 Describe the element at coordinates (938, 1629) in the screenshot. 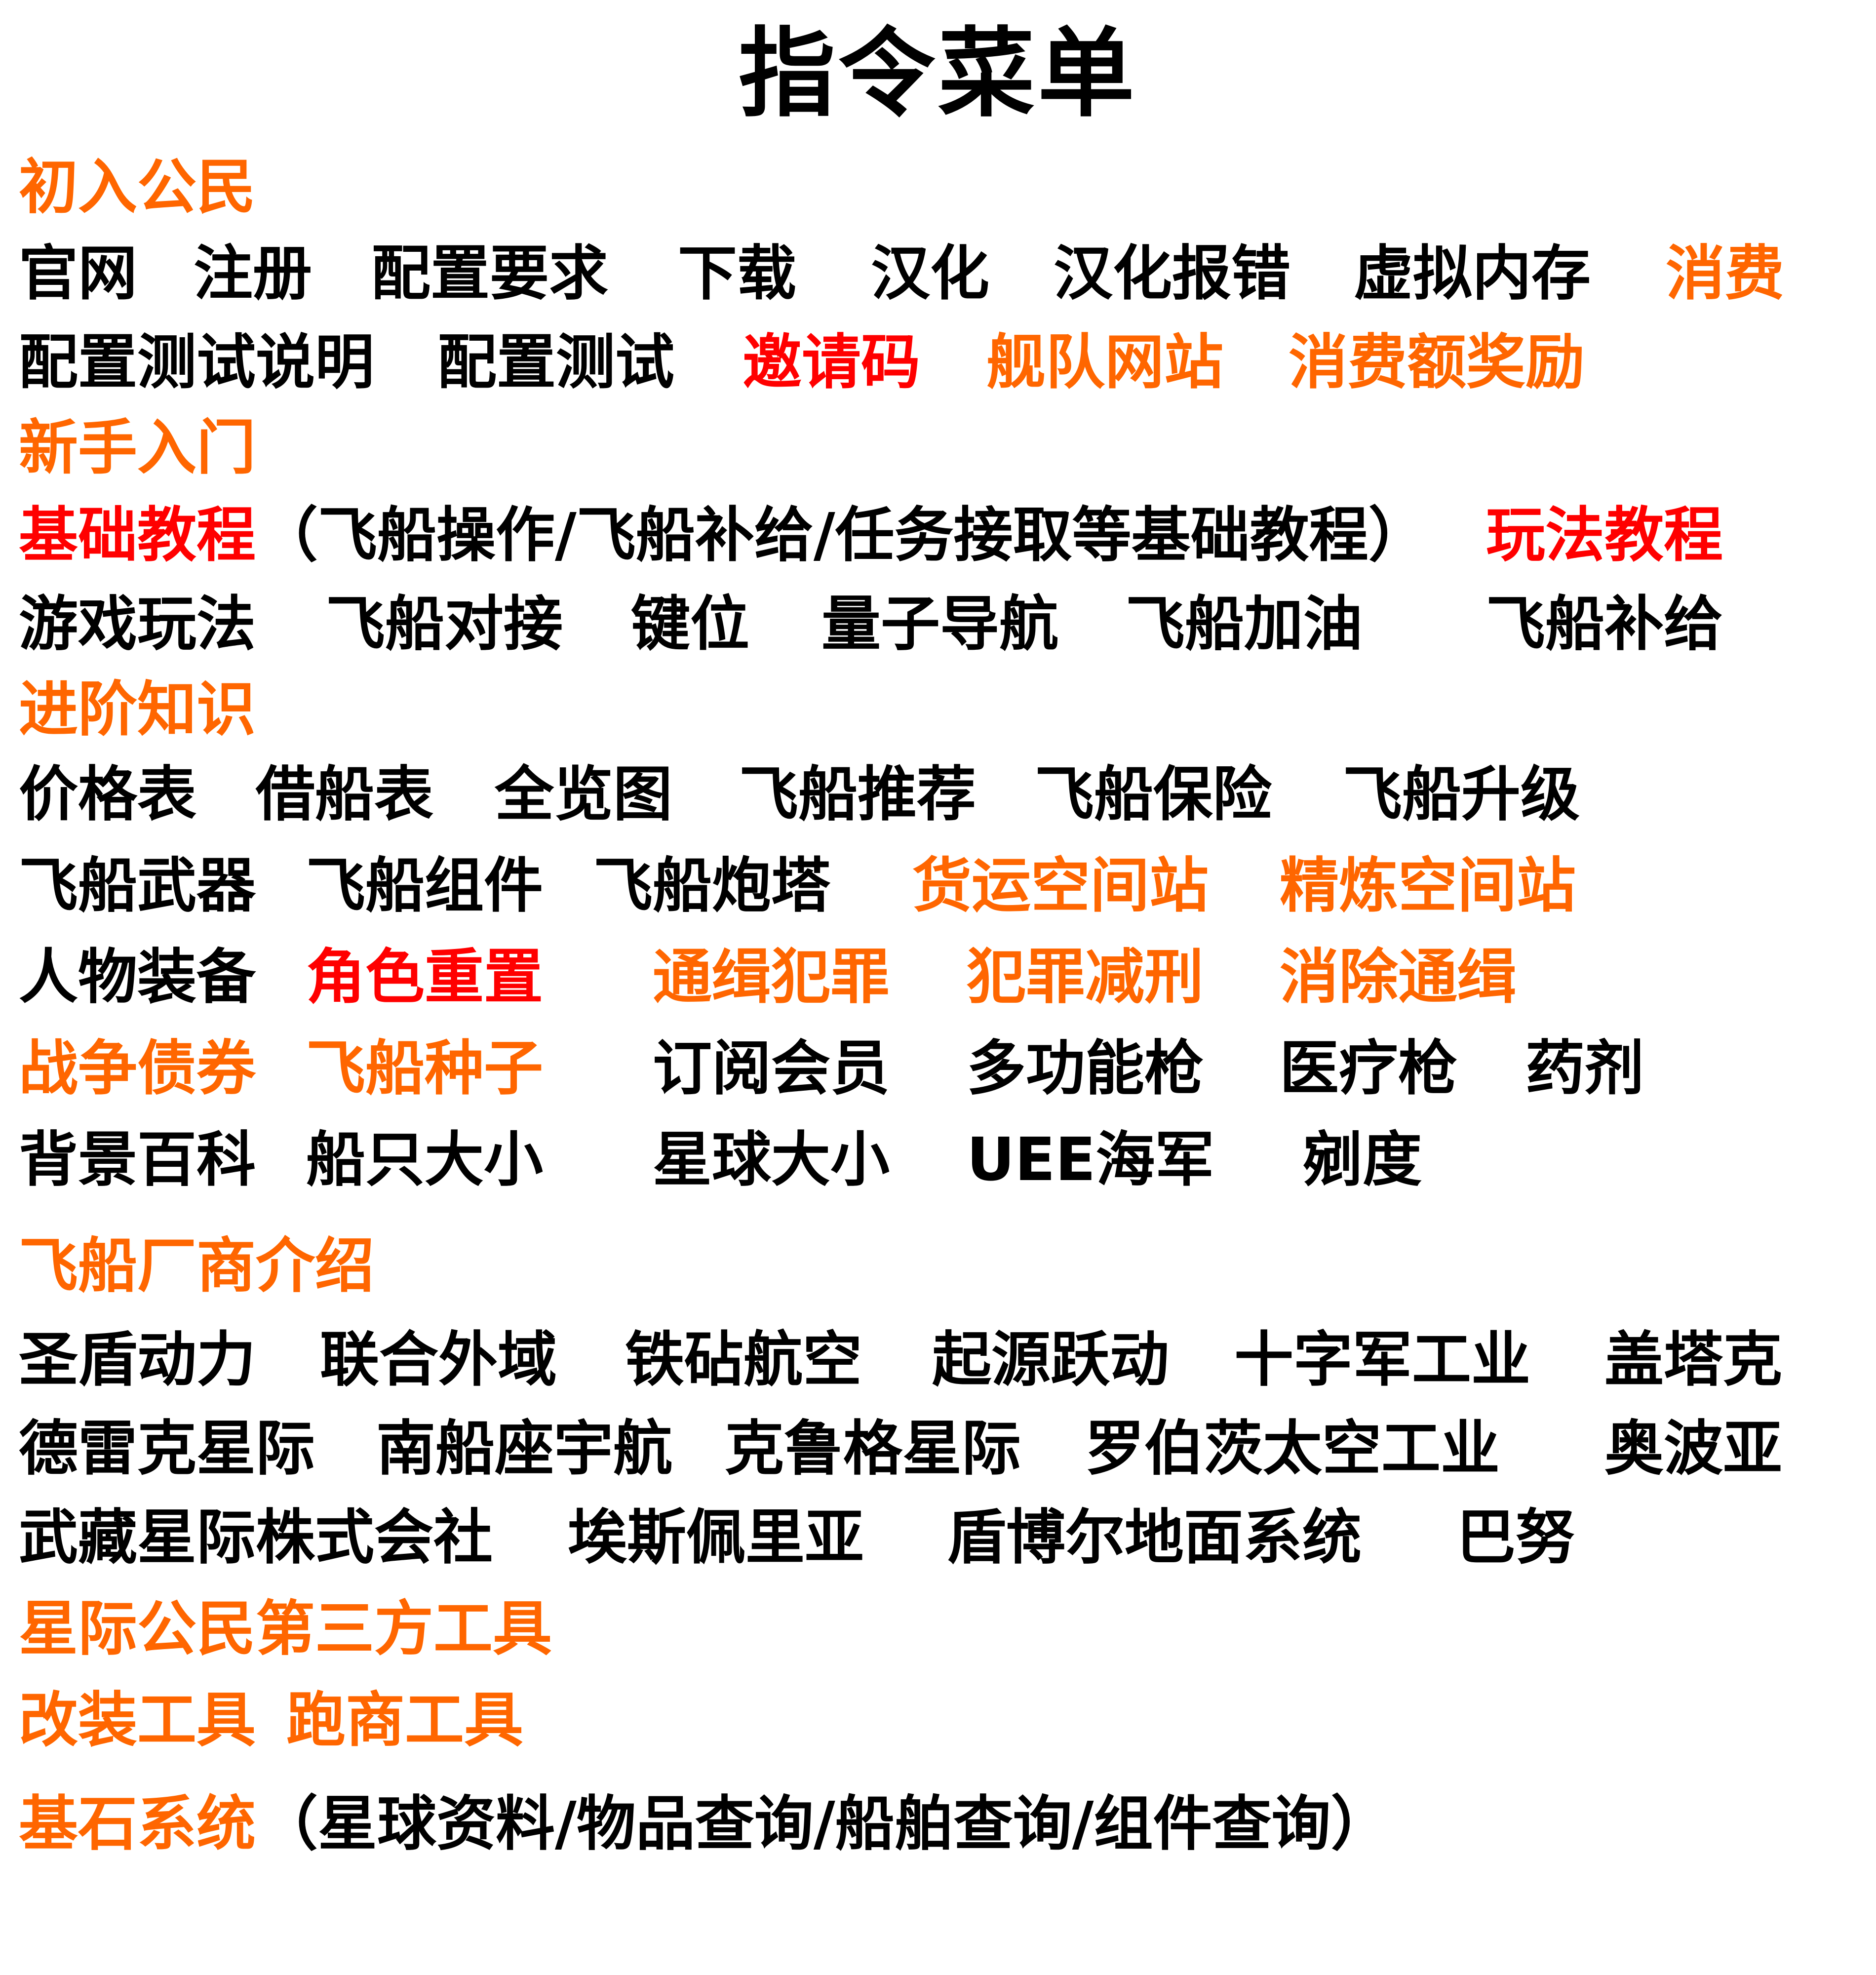

I see `section-third-party-tools: 星际公民第三方工具` at that location.